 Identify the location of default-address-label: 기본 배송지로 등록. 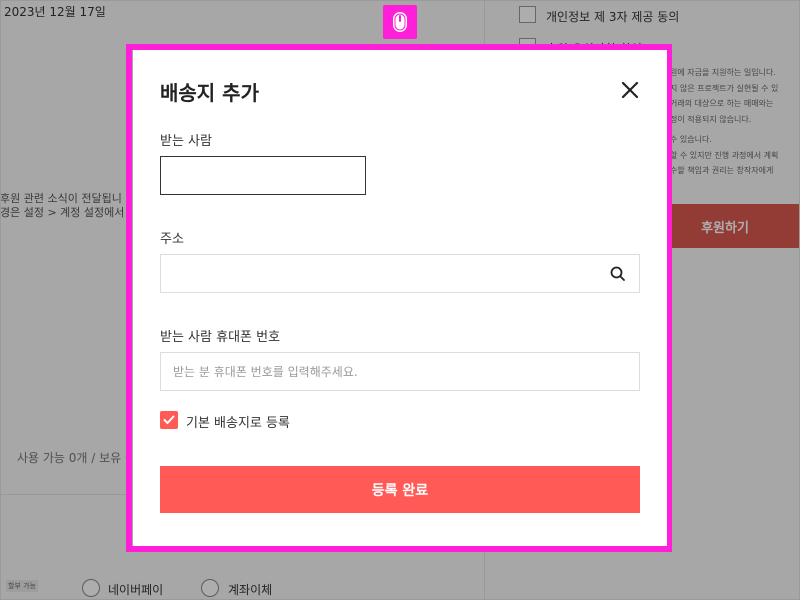
(238, 421).